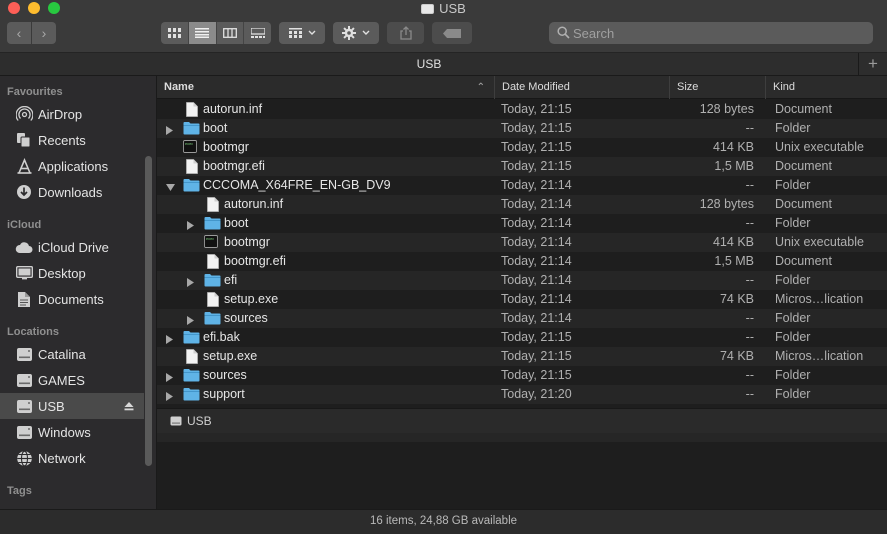 The image size is (887, 534). I want to click on sidebar-section-header: Locations, so click(33, 332).